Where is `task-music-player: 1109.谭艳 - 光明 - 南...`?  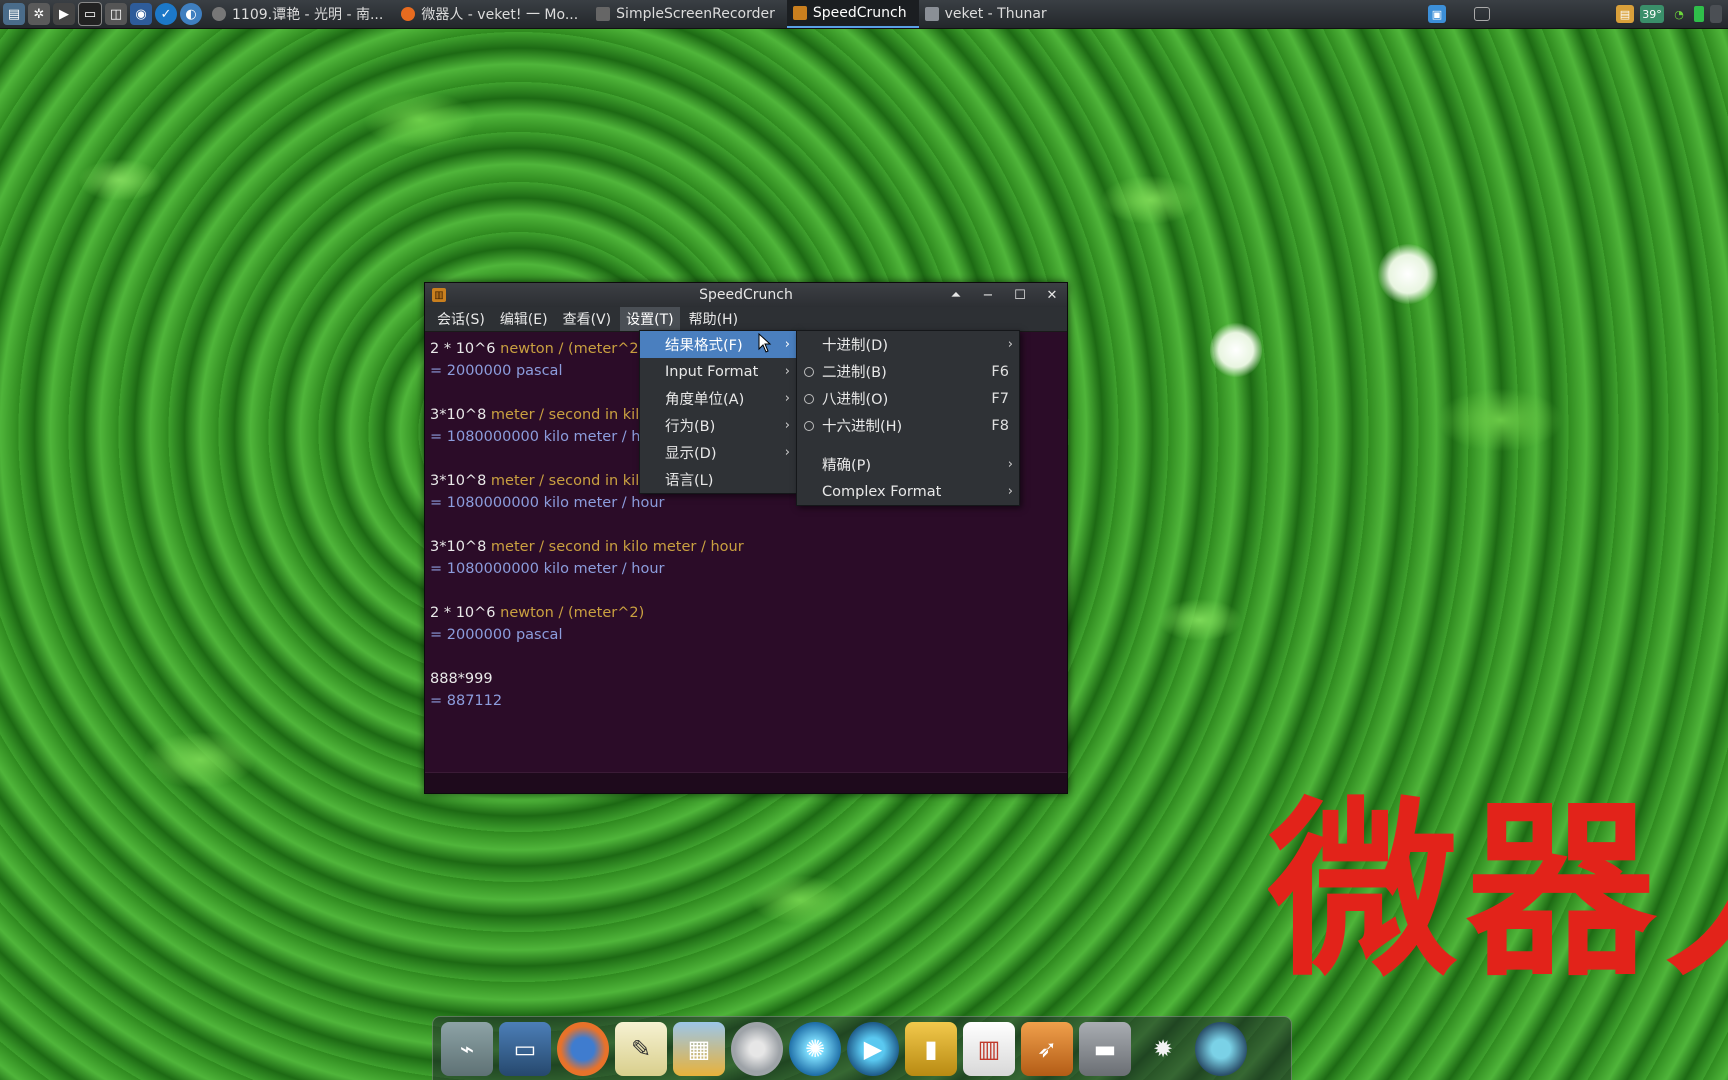 task-music-player: 1109.谭艳 - 光明 - 南... is located at coordinates (300, 14).